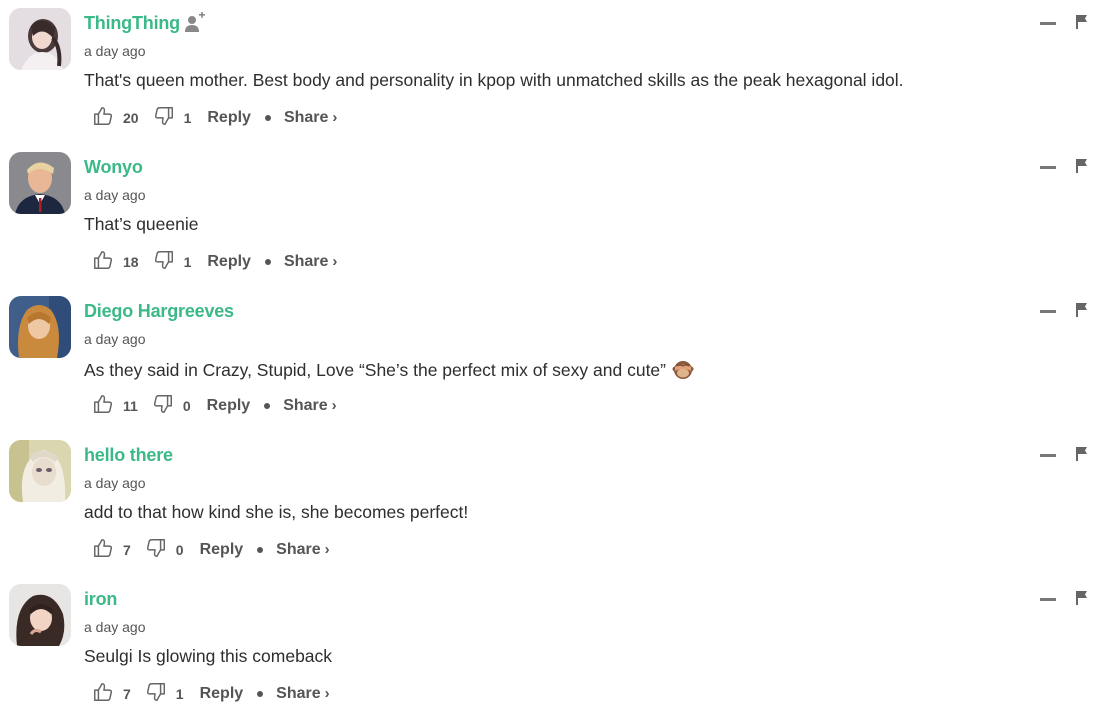 This screenshot has height=720, width=1105. I want to click on username: ThingThing, so click(132, 23).